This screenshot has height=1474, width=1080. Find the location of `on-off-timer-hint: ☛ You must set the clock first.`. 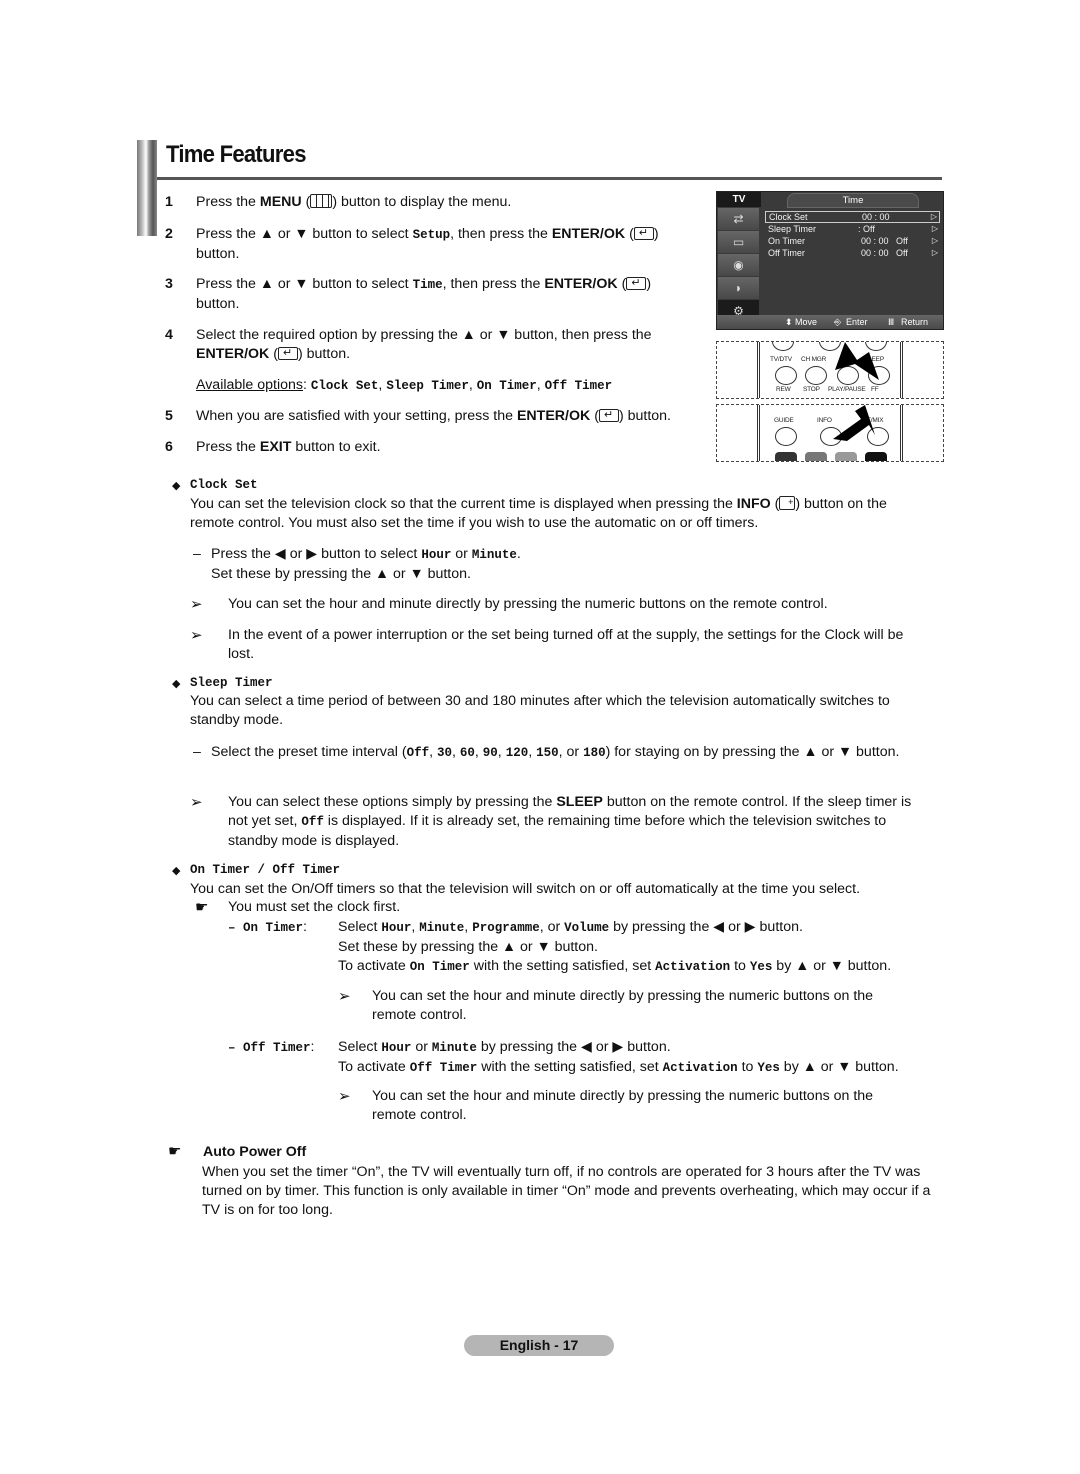

on-off-timer-hint: ☛ You must set the clock first. is located at coordinates (297, 908).